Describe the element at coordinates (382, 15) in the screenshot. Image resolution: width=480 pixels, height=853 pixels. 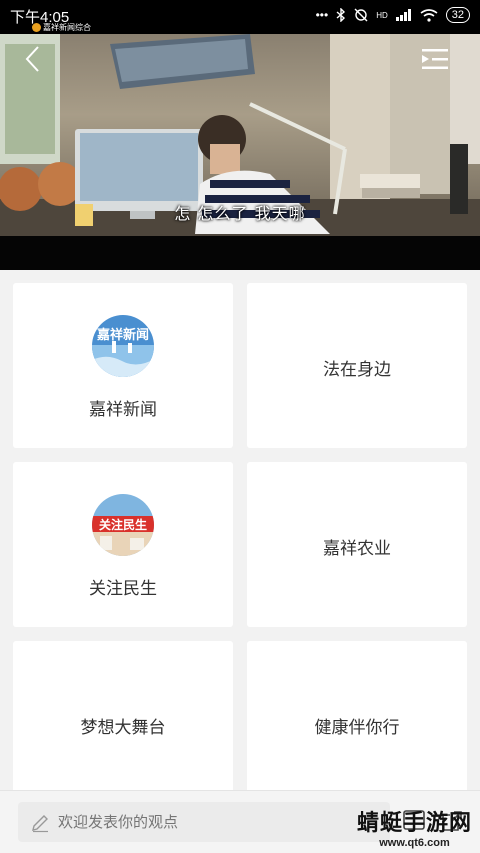
I see `network-type: HD` at that location.